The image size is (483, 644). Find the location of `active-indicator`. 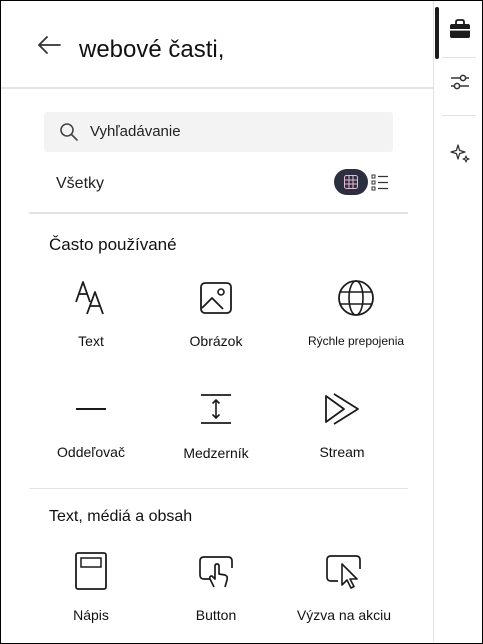

active-indicator is located at coordinates (437, 33).